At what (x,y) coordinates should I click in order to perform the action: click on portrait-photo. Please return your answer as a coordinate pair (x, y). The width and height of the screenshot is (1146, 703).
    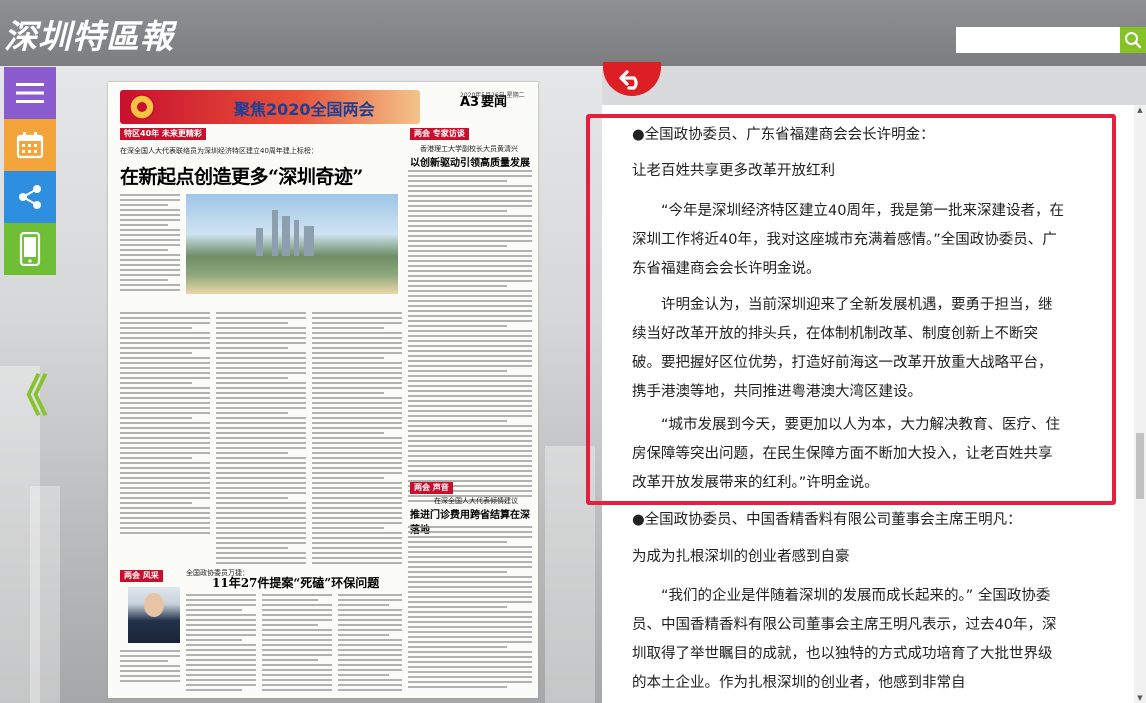
    Looking at the image, I should click on (154, 615).